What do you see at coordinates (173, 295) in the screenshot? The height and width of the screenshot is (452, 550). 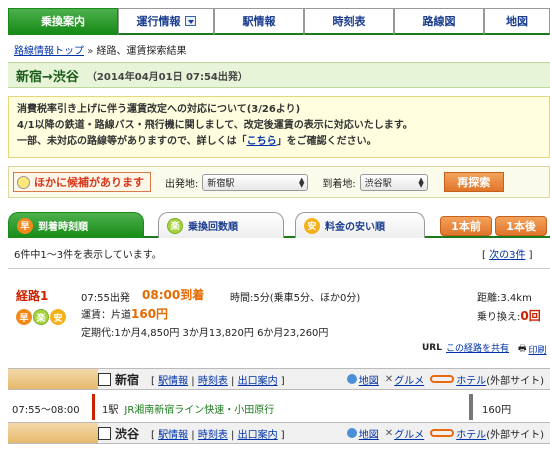 I see `arrival-time: 08:00到着` at bounding box center [173, 295].